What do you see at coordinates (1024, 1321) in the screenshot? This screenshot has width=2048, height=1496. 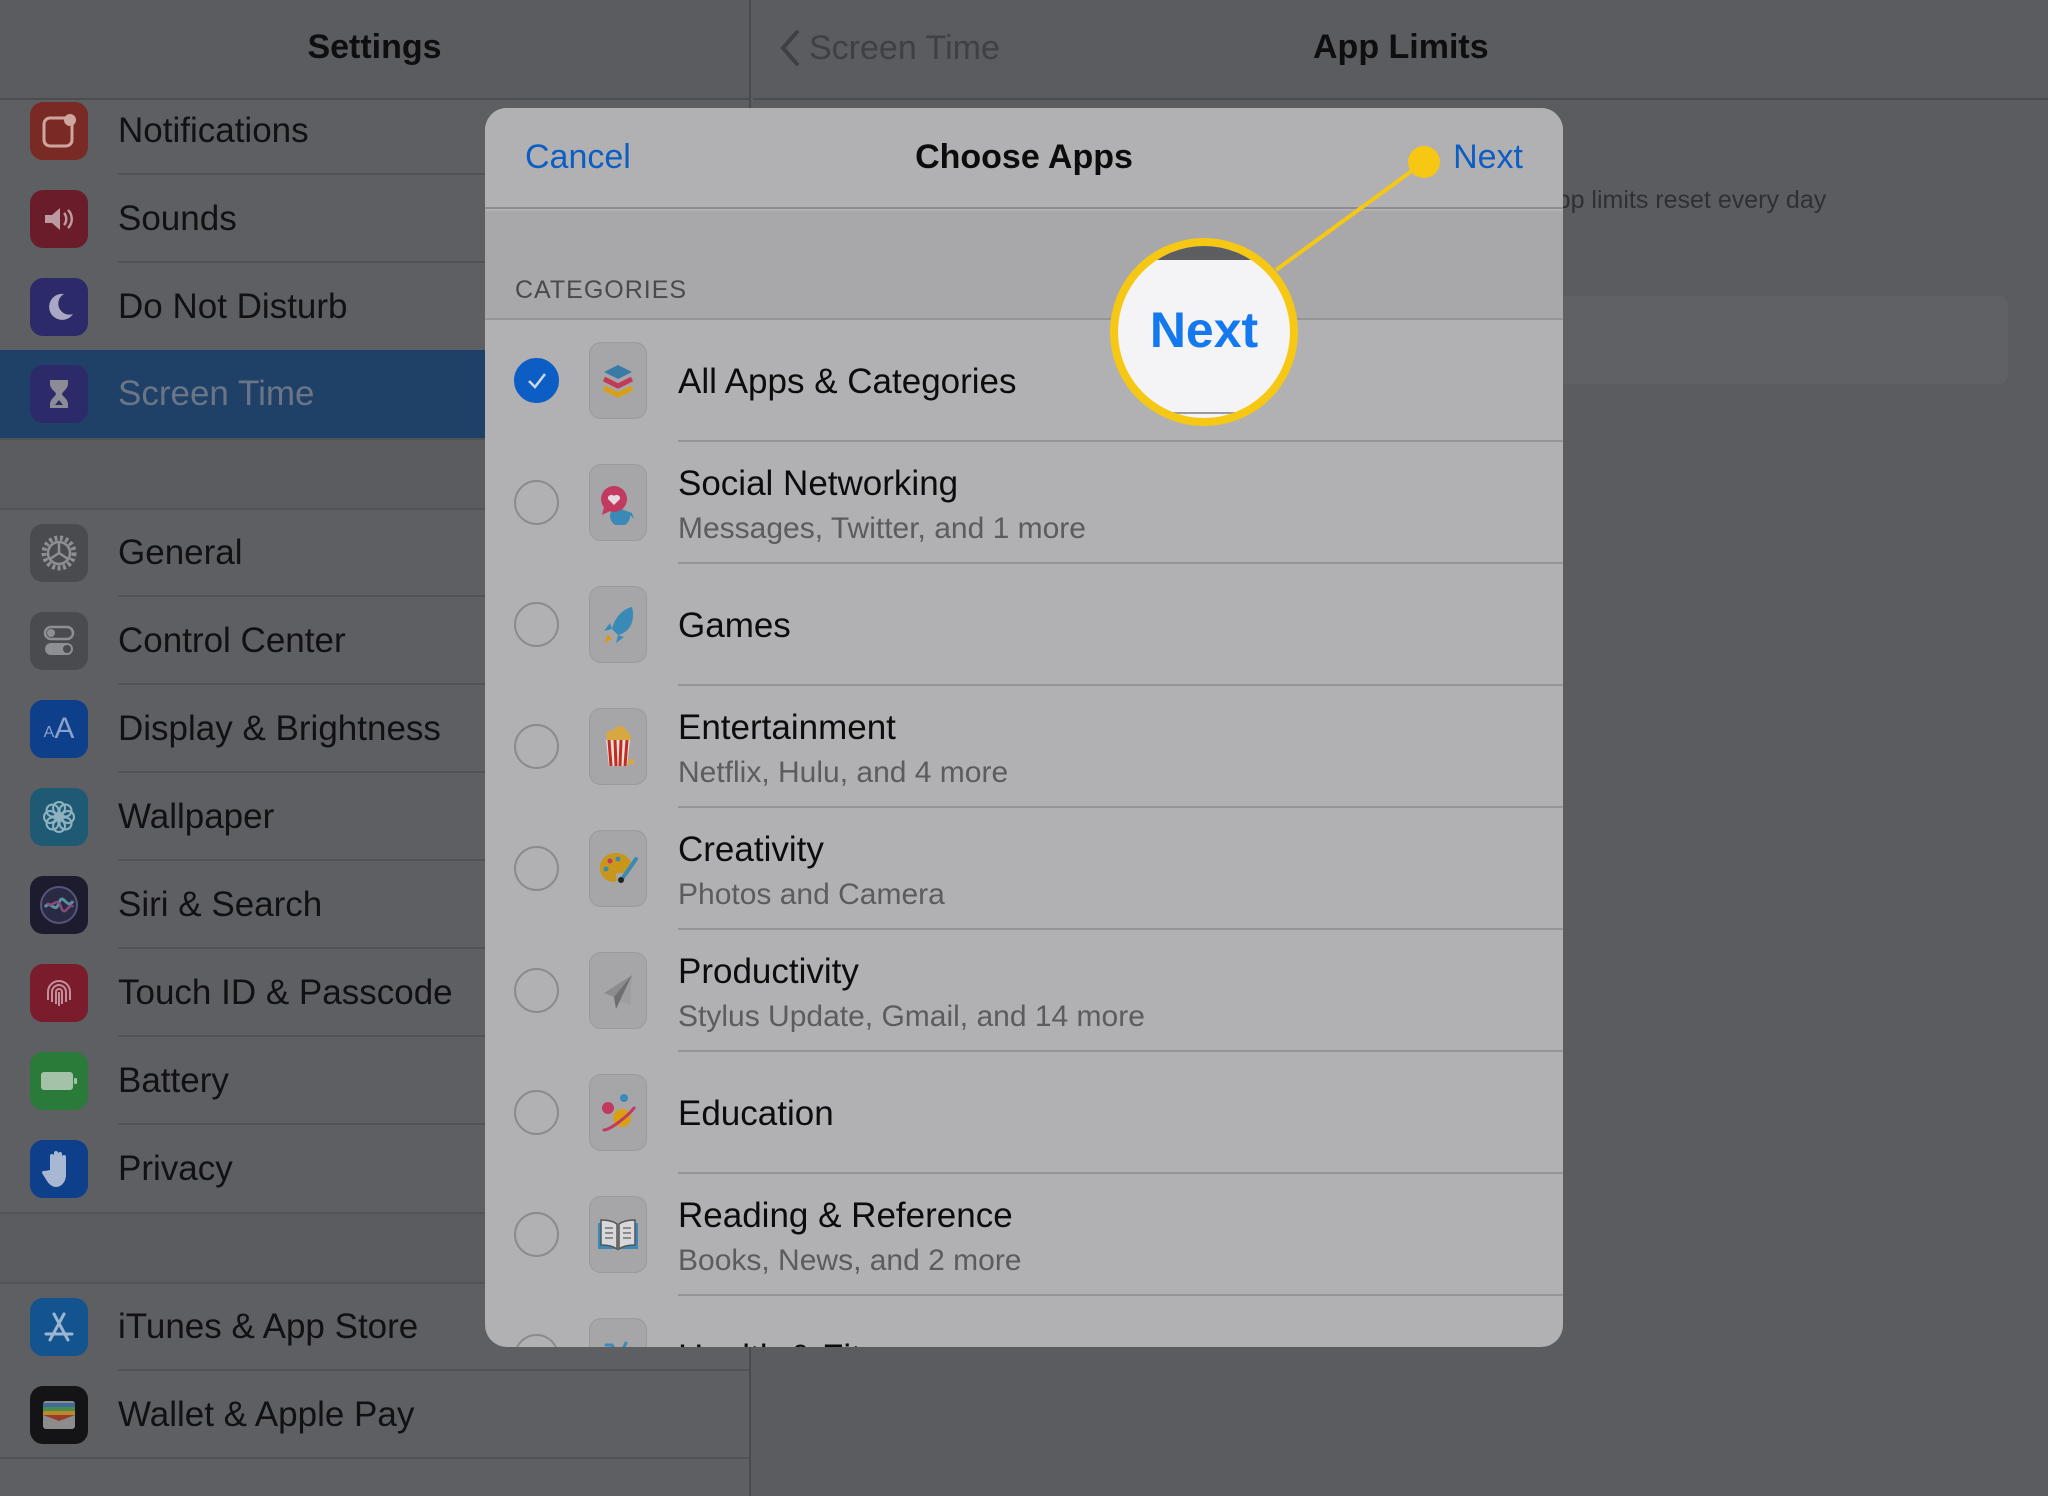 I see `category-row-health-fitness: Health & Fitness` at bounding box center [1024, 1321].